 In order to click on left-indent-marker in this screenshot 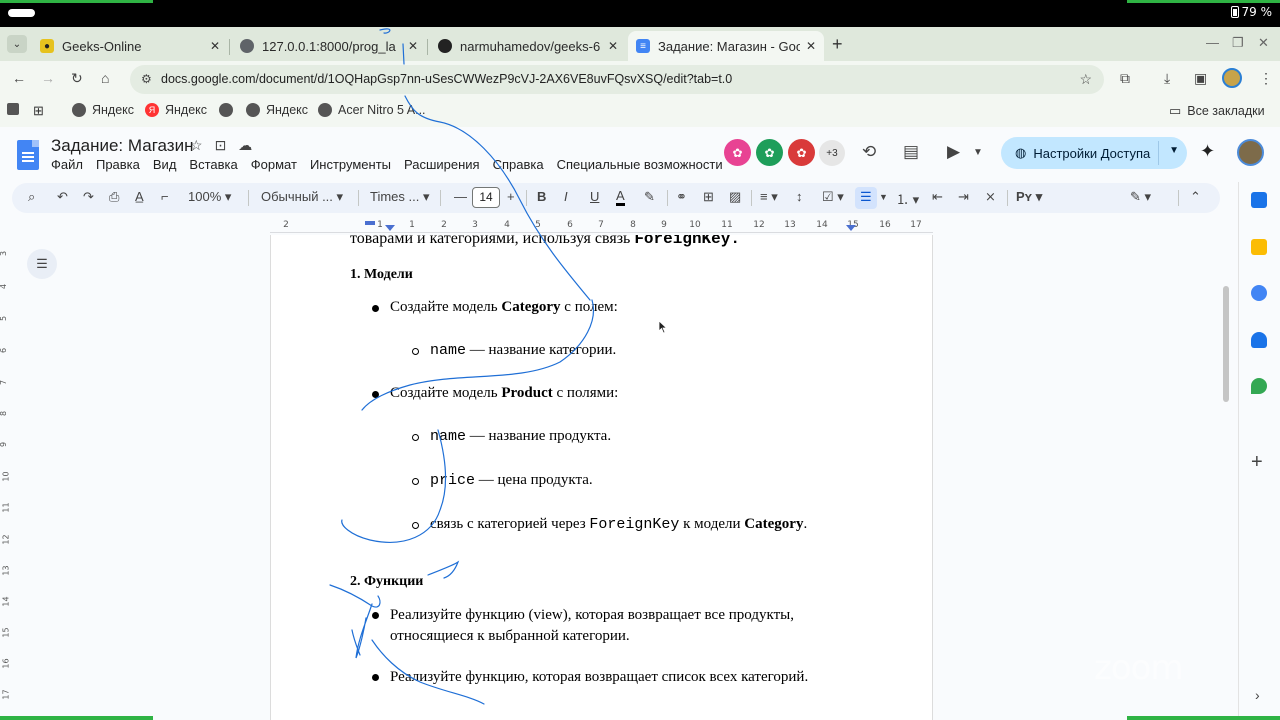, I will do `click(390, 228)`.